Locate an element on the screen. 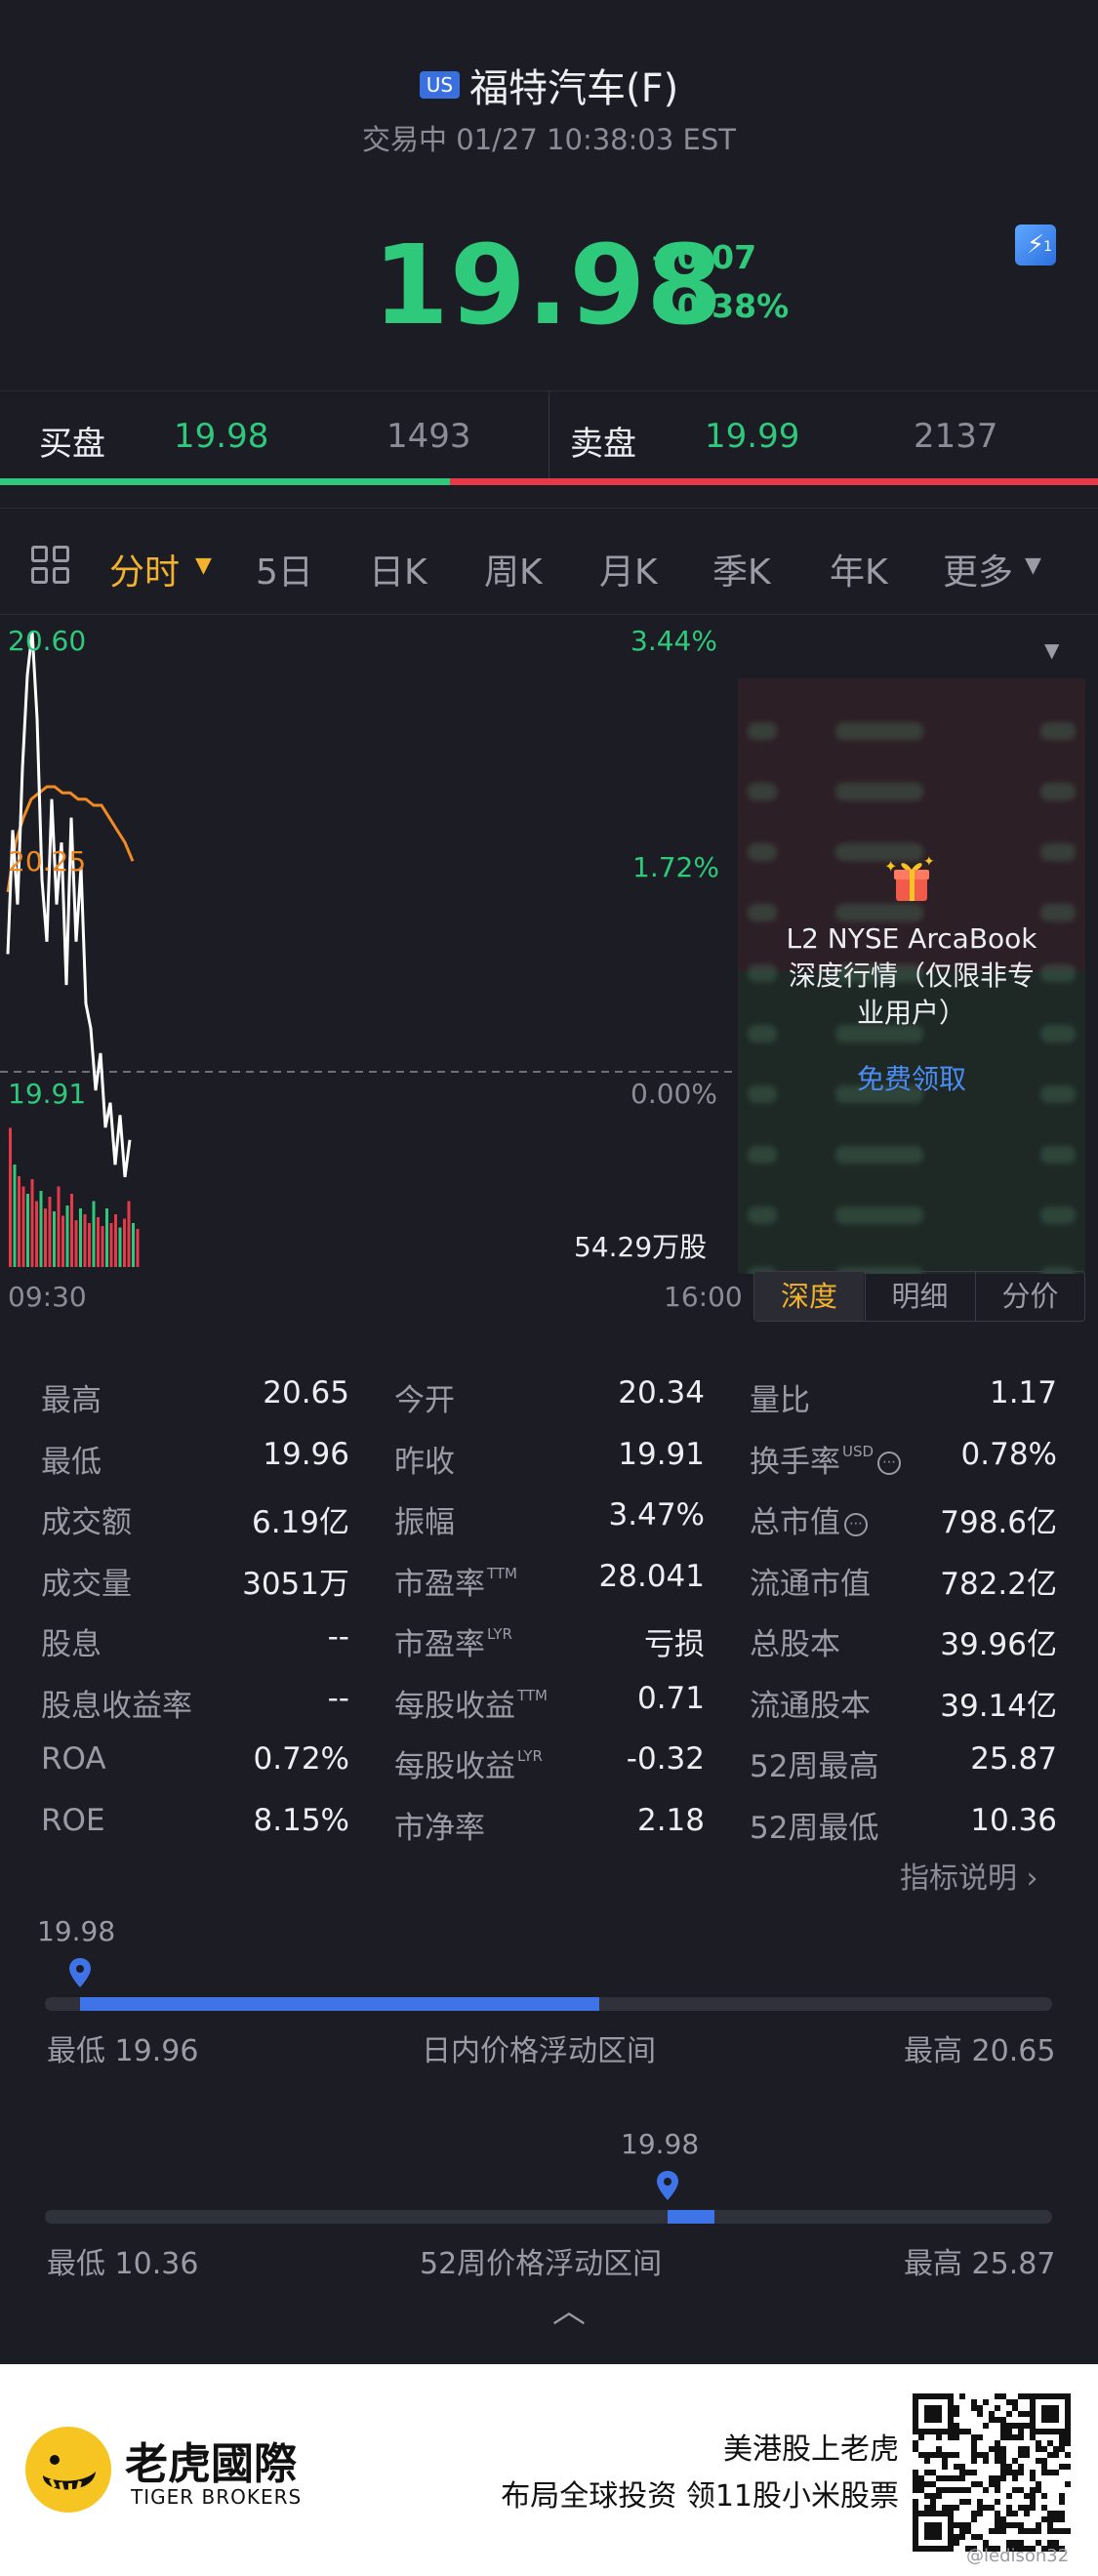 The width and height of the screenshot is (1098, 2576). intraday-marker-icon is located at coordinates (80, 1972).